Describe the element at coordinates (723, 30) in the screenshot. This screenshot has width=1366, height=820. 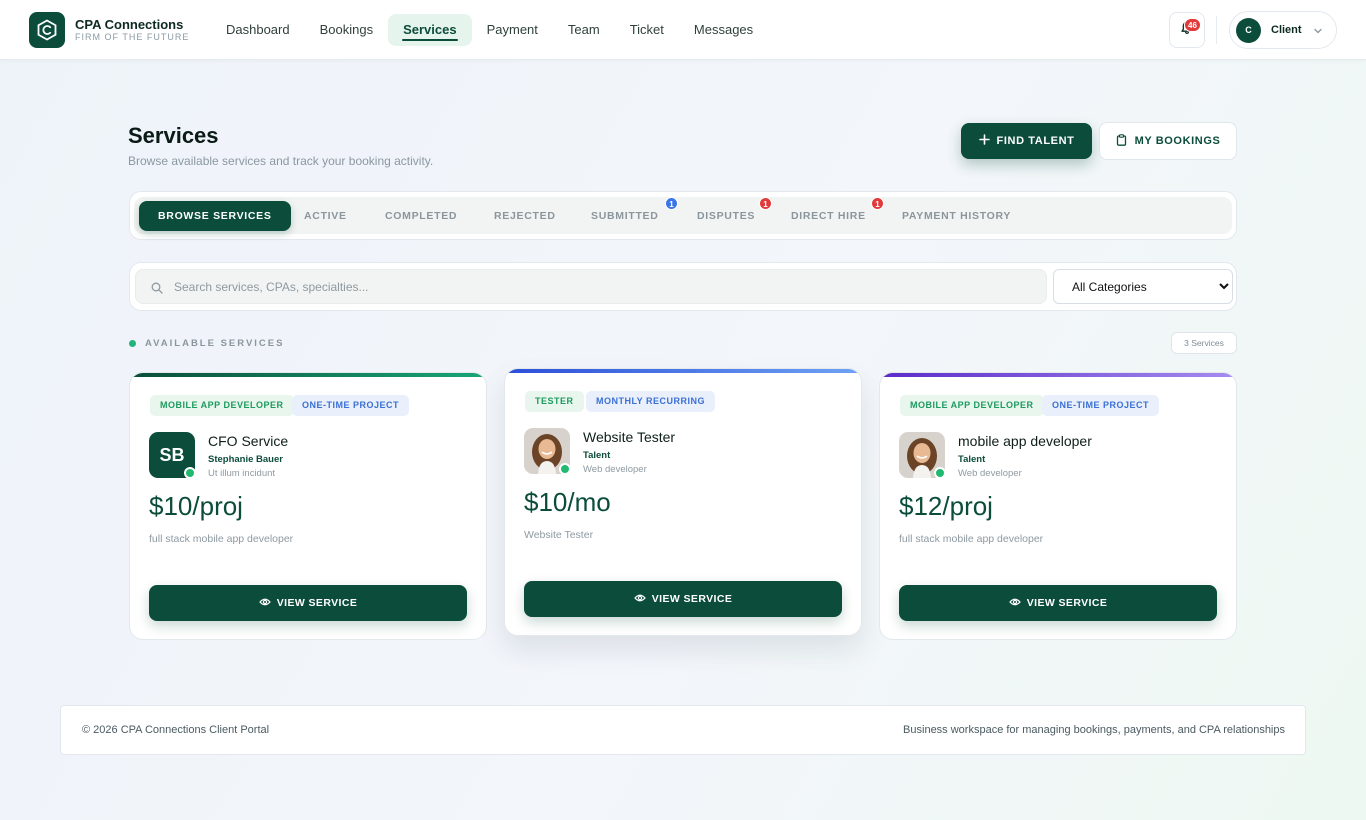
I see `nav-item-messages: Messages` at that location.